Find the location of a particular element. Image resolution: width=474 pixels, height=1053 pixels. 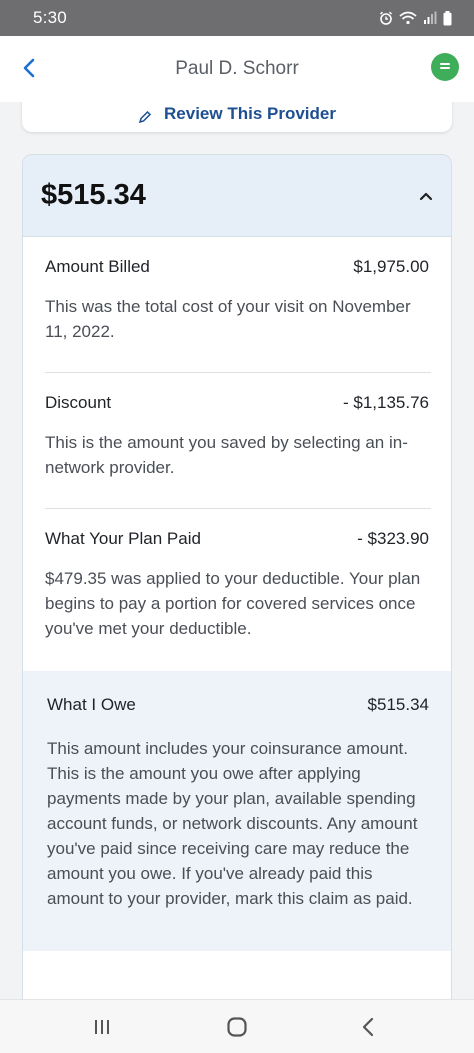

review-provider-label: Review This Provider is located at coordinates (250, 113).